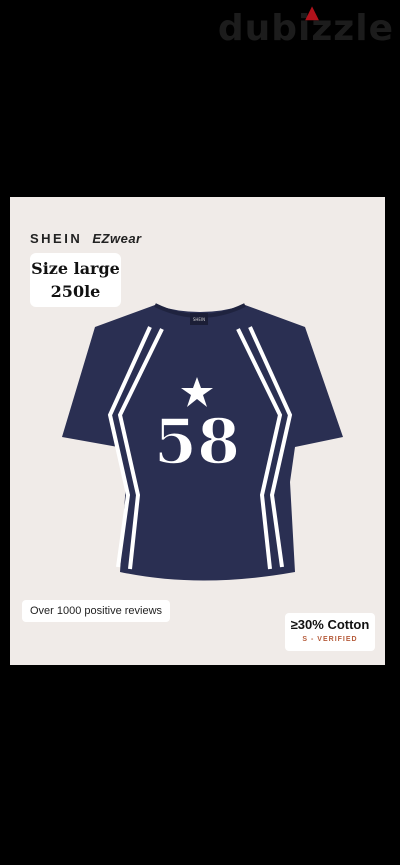 This screenshot has height=865, width=400. What do you see at coordinates (306, 25) in the screenshot?
I see `dubizzle-watermark: ▲ dubizzle` at bounding box center [306, 25].